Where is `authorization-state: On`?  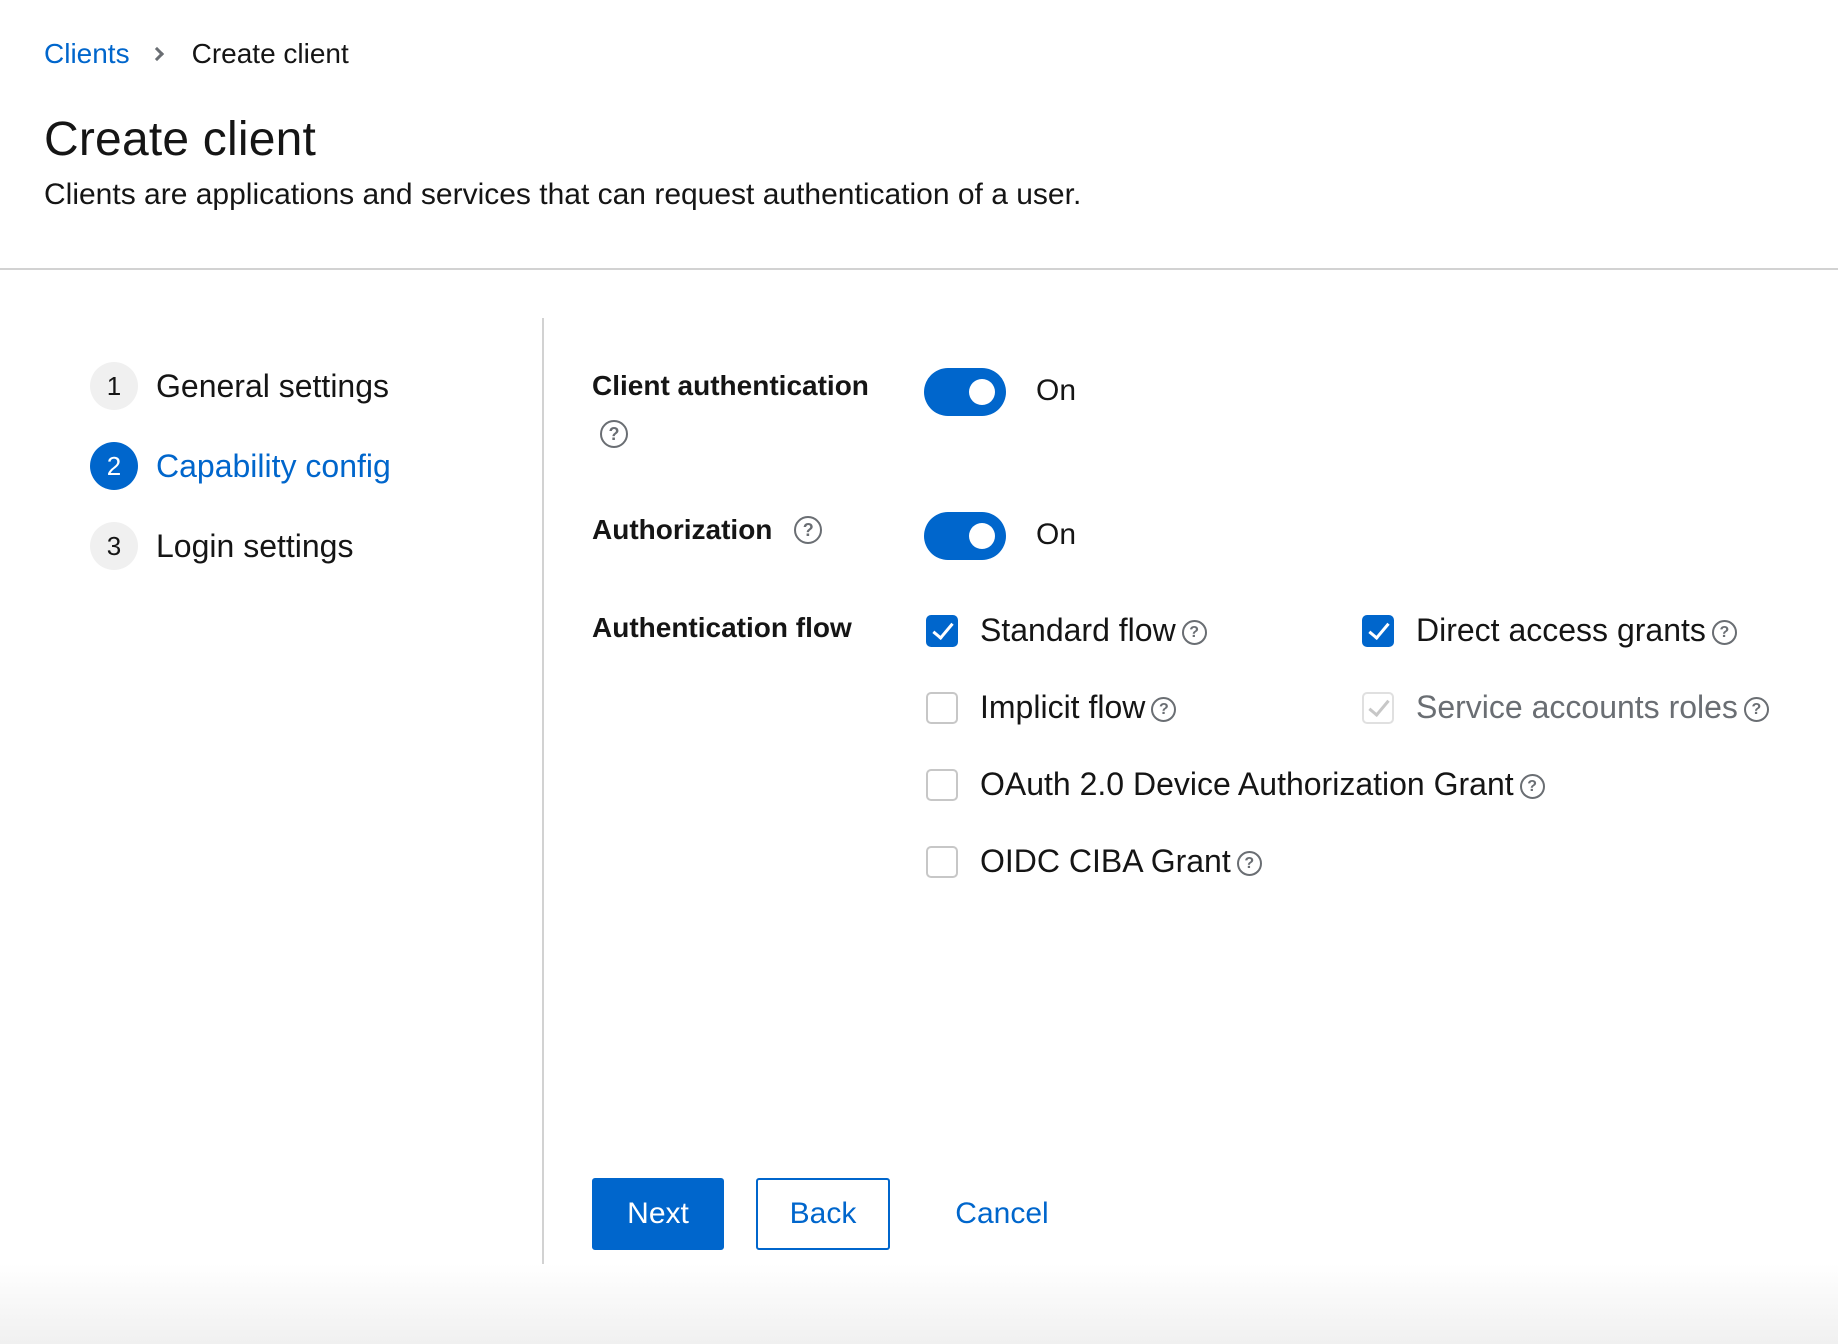 authorization-state: On is located at coordinates (1056, 534).